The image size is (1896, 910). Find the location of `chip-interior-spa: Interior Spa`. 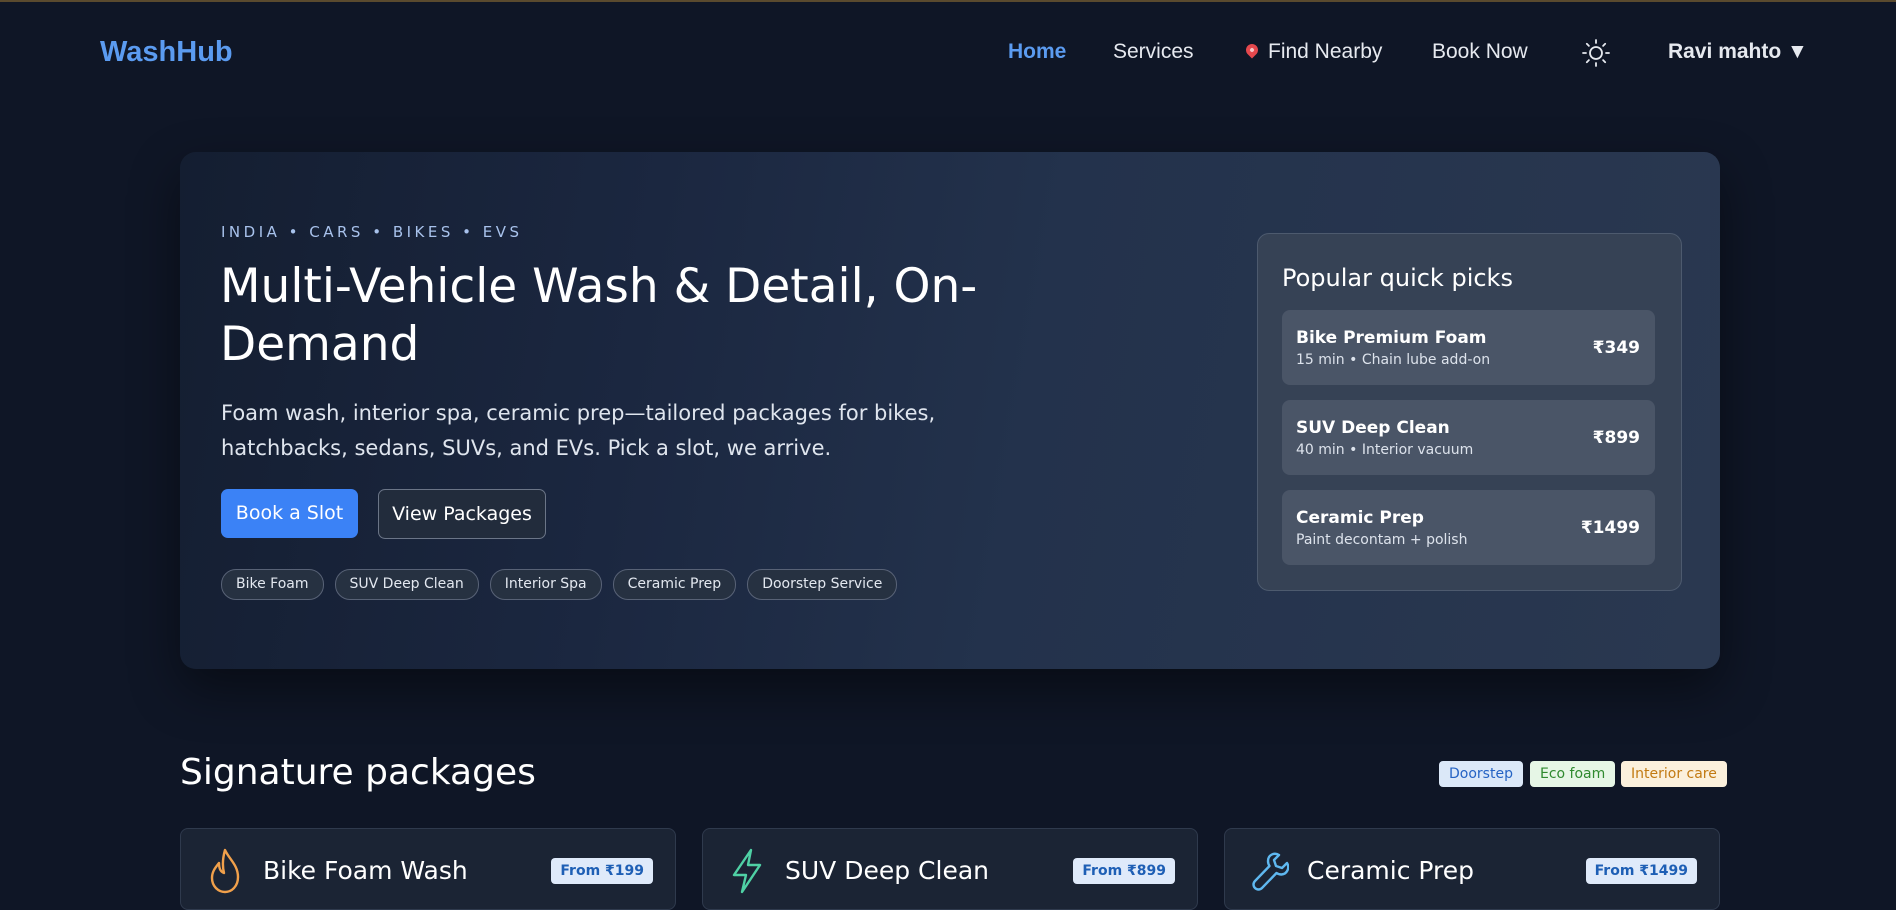

chip-interior-spa: Interior Spa is located at coordinates (545, 584).